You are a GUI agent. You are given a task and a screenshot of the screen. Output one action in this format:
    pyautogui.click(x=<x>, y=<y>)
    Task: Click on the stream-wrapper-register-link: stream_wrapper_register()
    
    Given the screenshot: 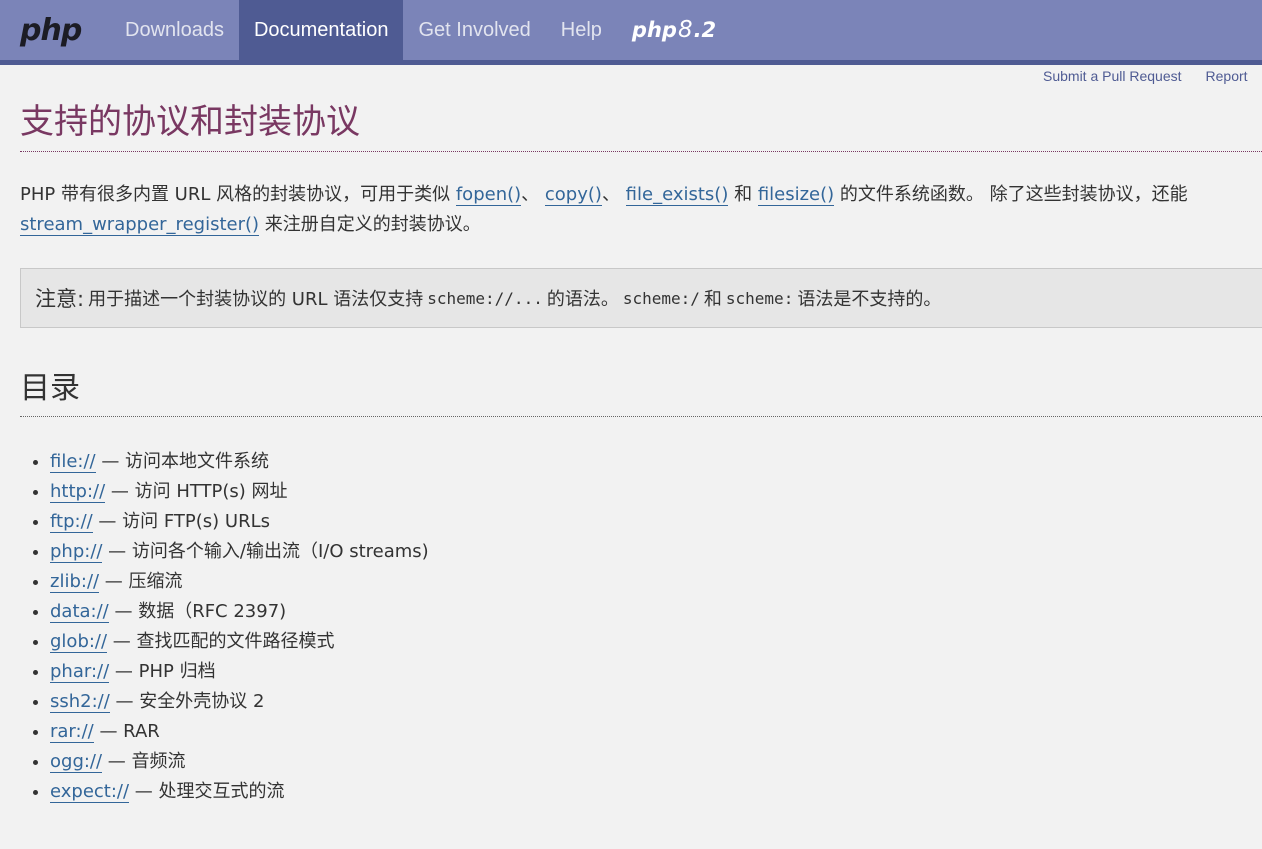 What is the action you would take?
    pyautogui.click(x=140, y=225)
    